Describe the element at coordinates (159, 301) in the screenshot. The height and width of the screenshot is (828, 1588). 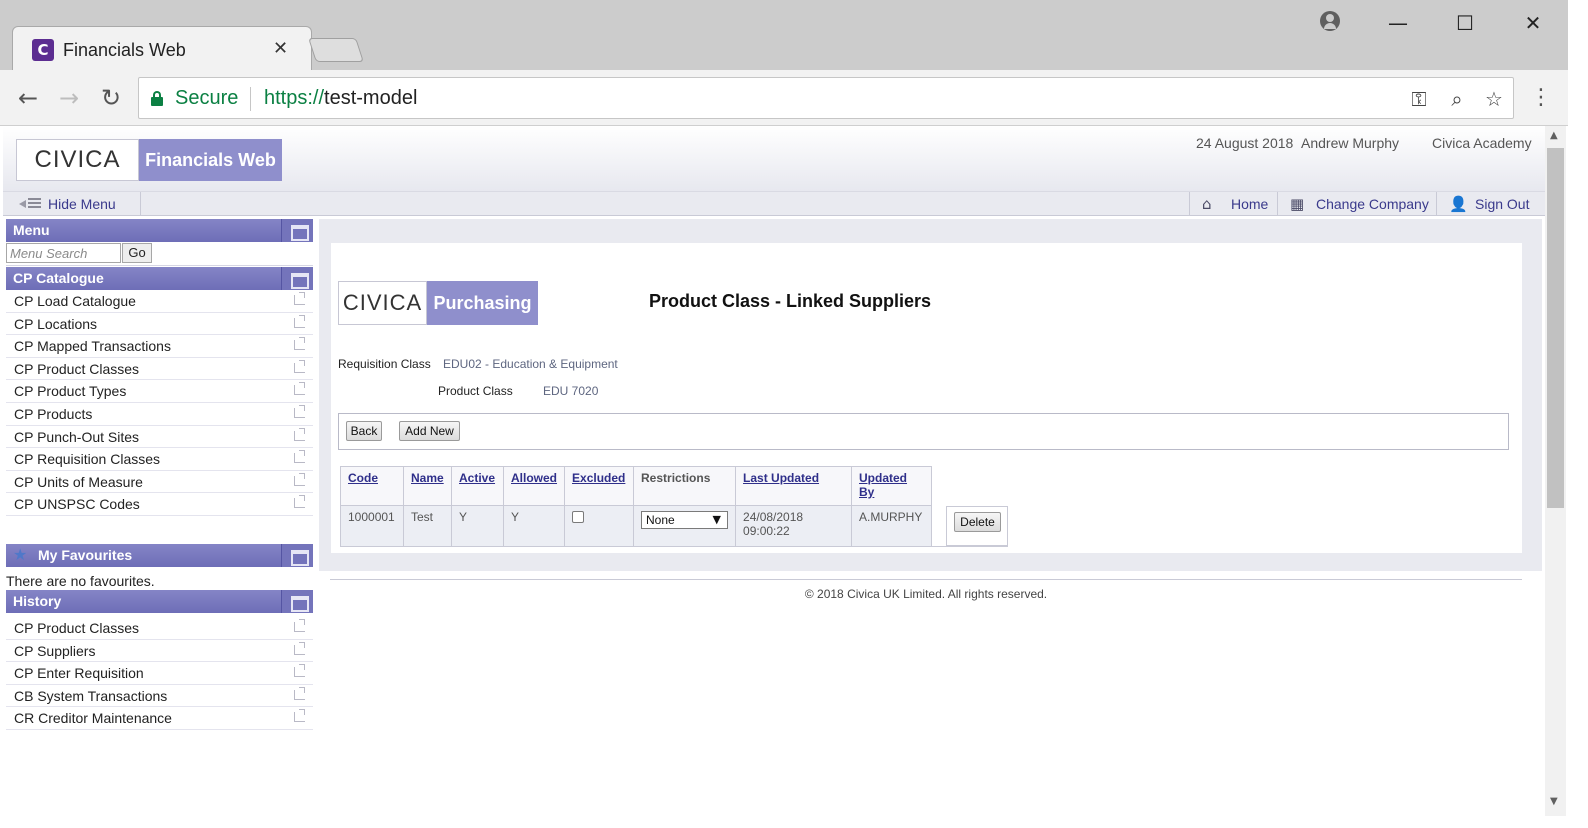
I see `sidebar-item-cp-load-catalogue: CP Load Catalogue` at that location.